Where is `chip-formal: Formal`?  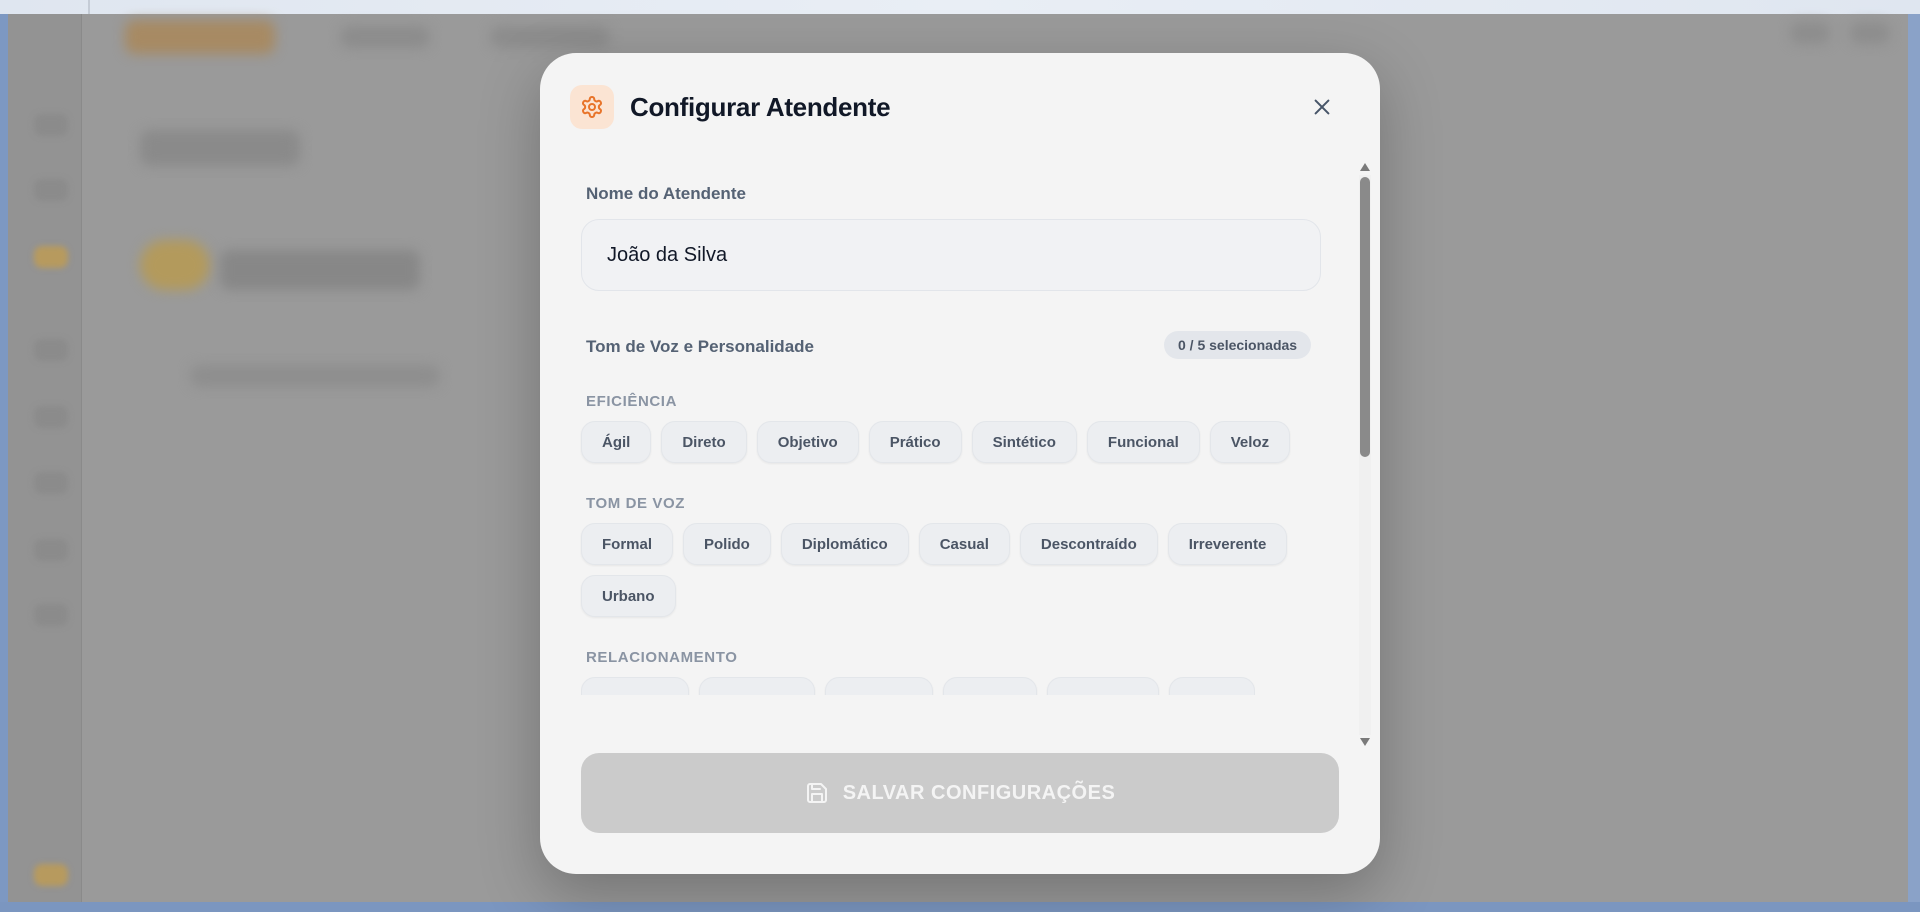
chip-formal: Formal is located at coordinates (627, 544).